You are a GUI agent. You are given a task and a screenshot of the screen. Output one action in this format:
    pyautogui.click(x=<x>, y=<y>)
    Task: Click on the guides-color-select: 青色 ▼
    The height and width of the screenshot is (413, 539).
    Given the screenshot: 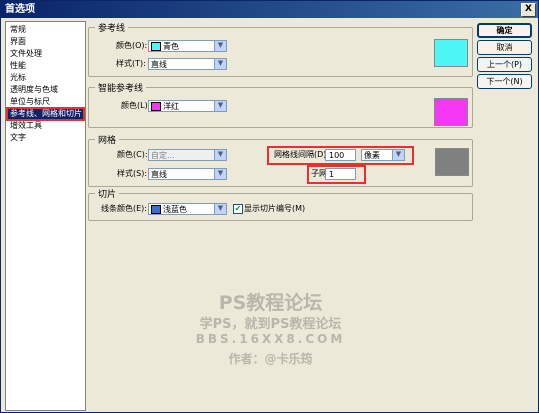 What is the action you would take?
    pyautogui.click(x=187, y=46)
    